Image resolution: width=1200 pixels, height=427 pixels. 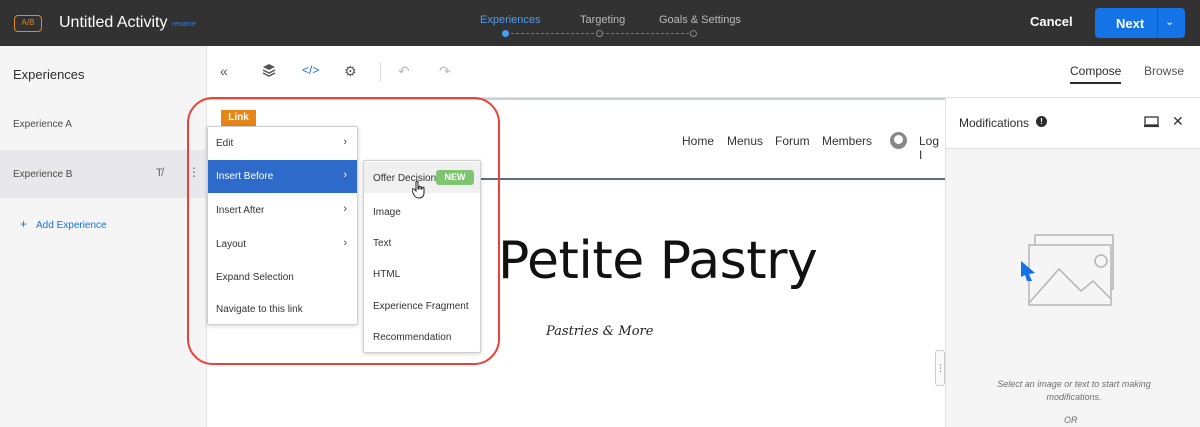 I want to click on step-dot-experiences, so click(x=505, y=33).